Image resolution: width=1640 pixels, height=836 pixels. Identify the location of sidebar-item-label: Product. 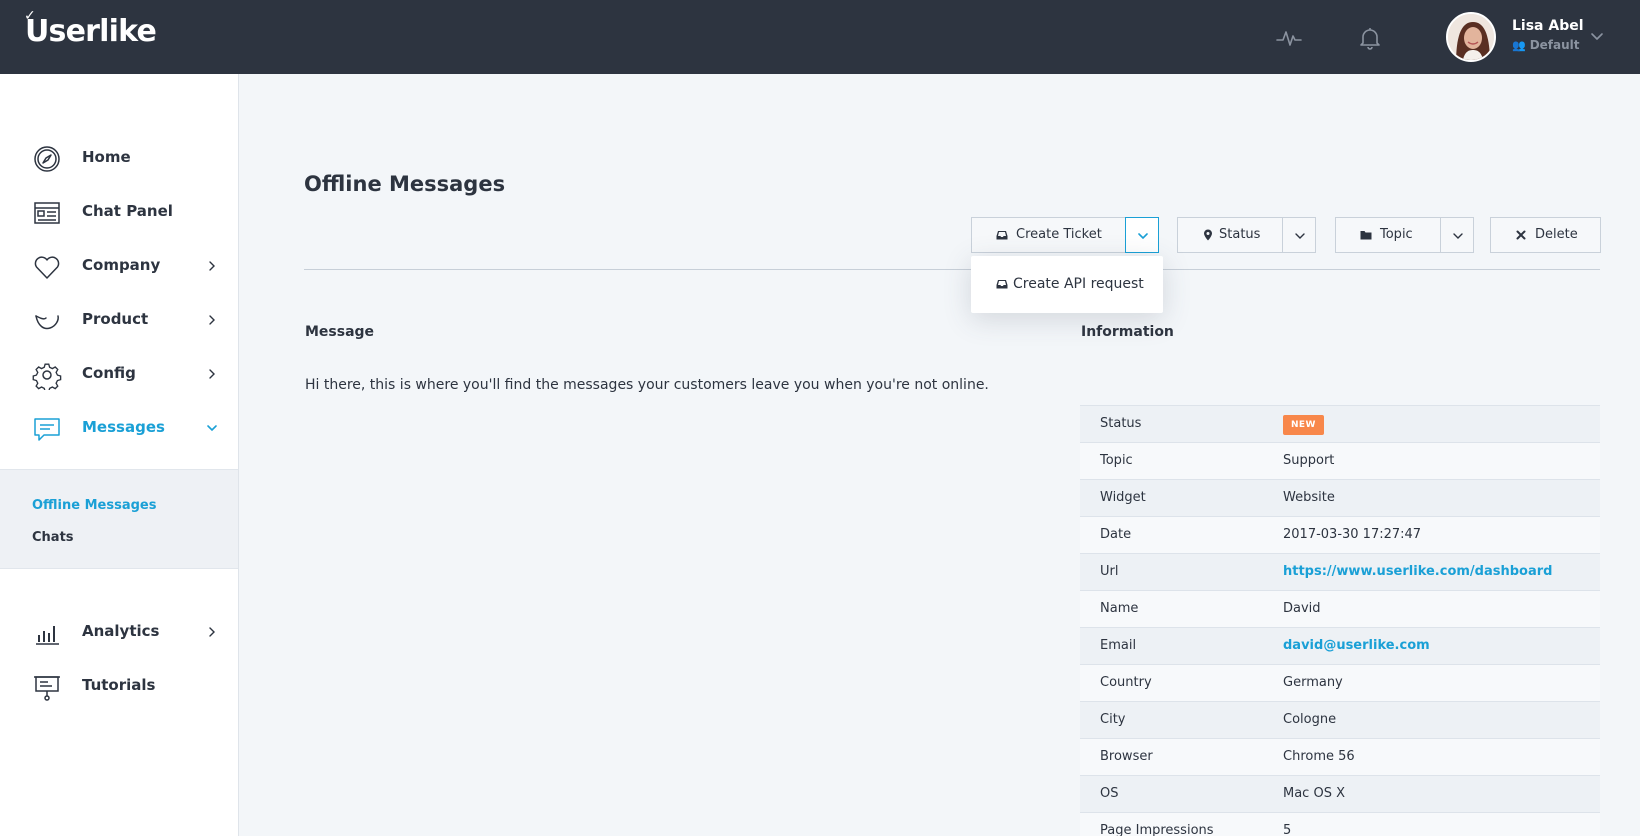
(115, 319).